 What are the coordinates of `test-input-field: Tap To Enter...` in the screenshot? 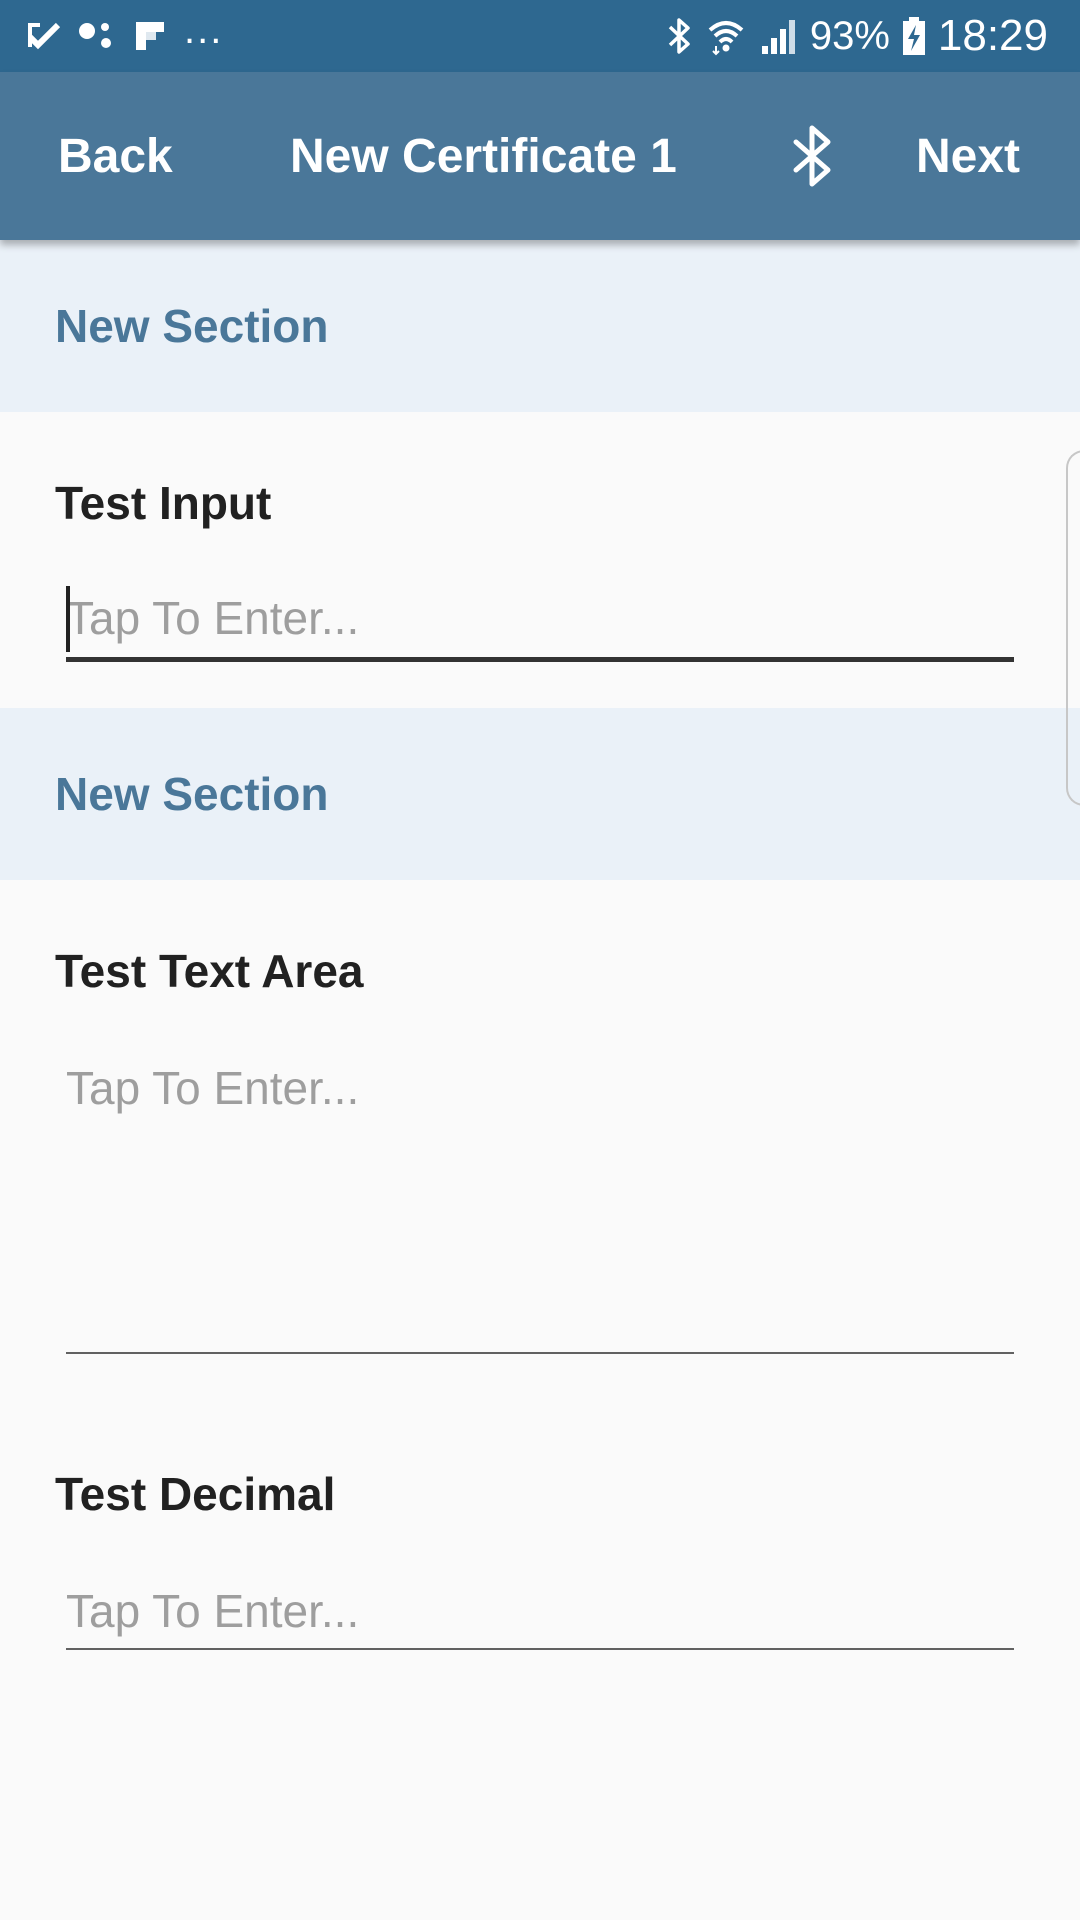 It's located at (540, 622).